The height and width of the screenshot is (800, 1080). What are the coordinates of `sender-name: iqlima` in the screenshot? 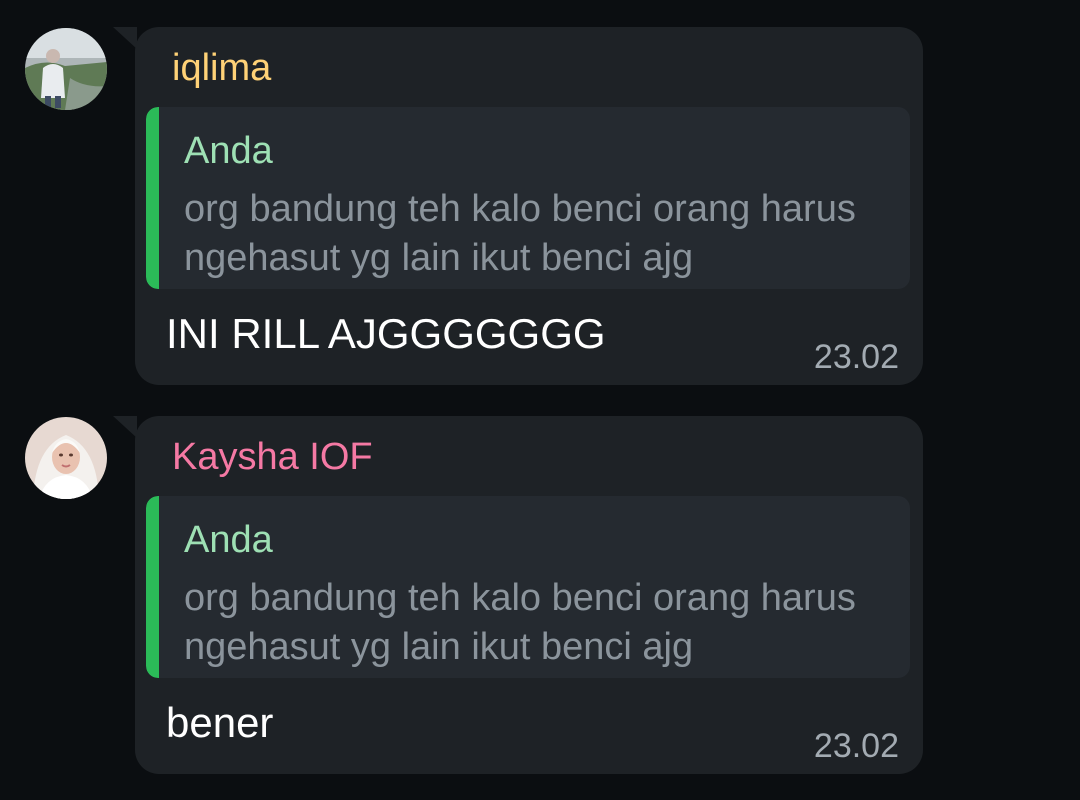 It's located at (221, 68).